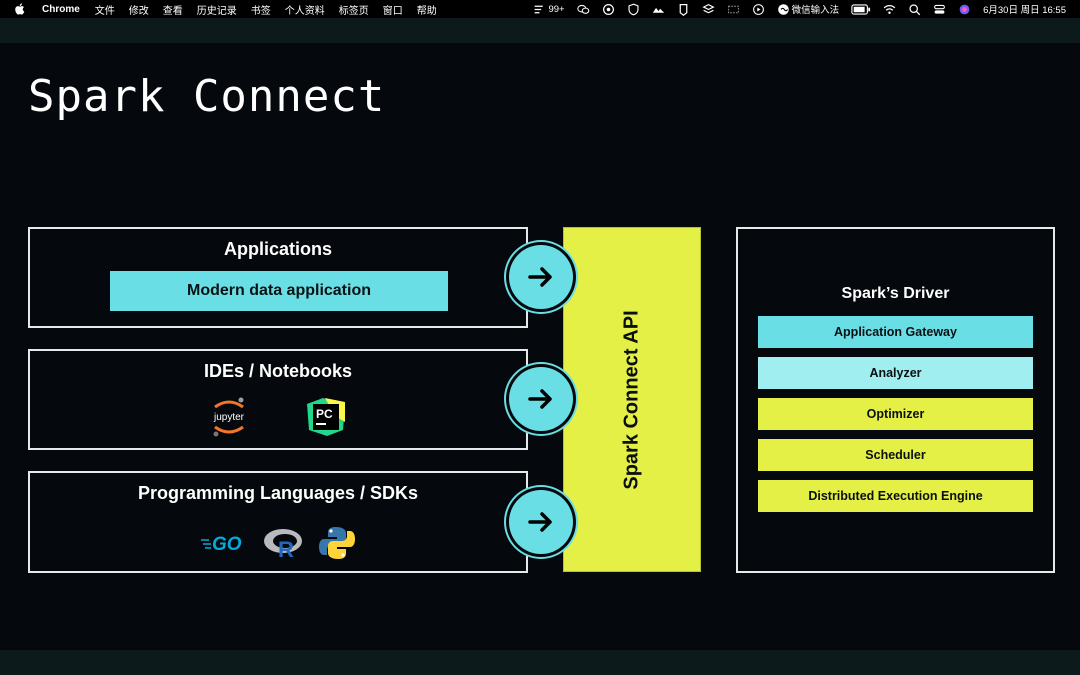 The image size is (1080, 675). What do you see at coordinates (540, 30) in the screenshot?
I see `browser-top-strip` at bounding box center [540, 30].